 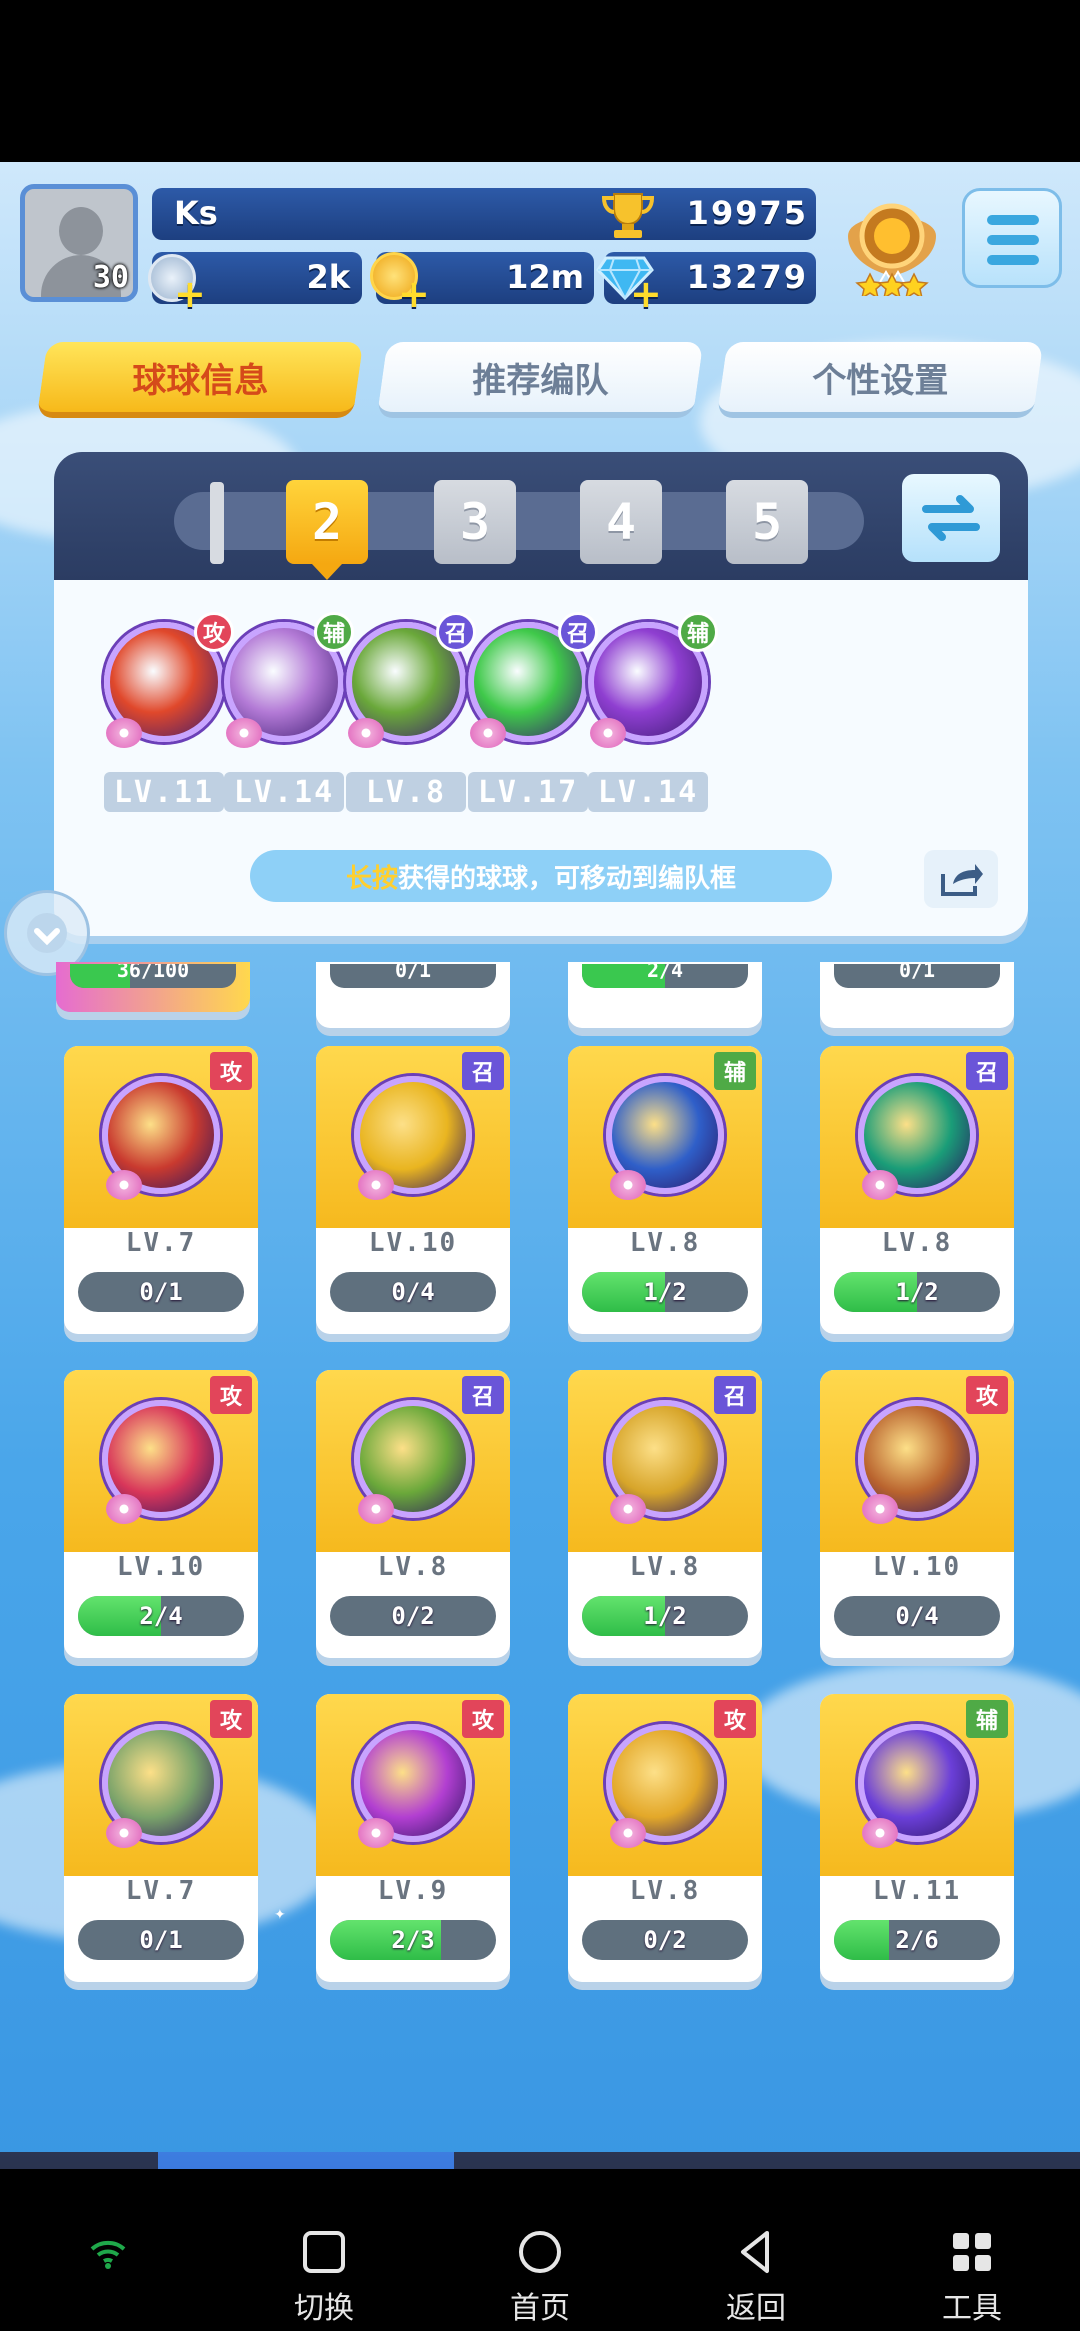 I want to click on gold-bar: + 12m, so click(x=482, y=284).